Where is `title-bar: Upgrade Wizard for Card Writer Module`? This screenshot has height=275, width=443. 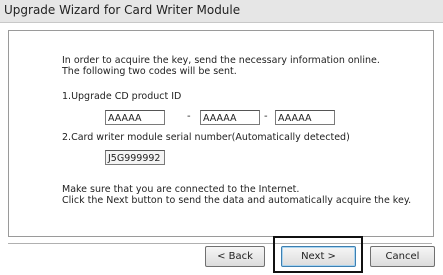
title-bar: Upgrade Wizard for Card Writer Module is located at coordinates (221, 11).